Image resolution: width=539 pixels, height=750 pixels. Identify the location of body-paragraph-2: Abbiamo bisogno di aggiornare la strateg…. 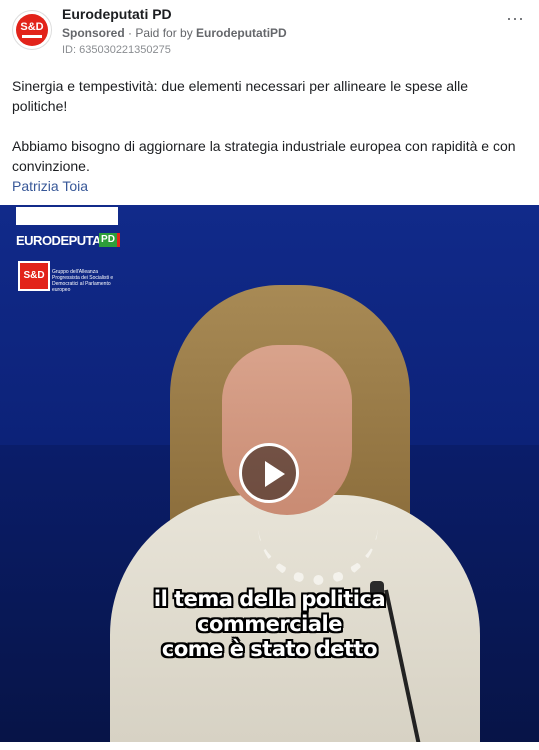
(264, 156).